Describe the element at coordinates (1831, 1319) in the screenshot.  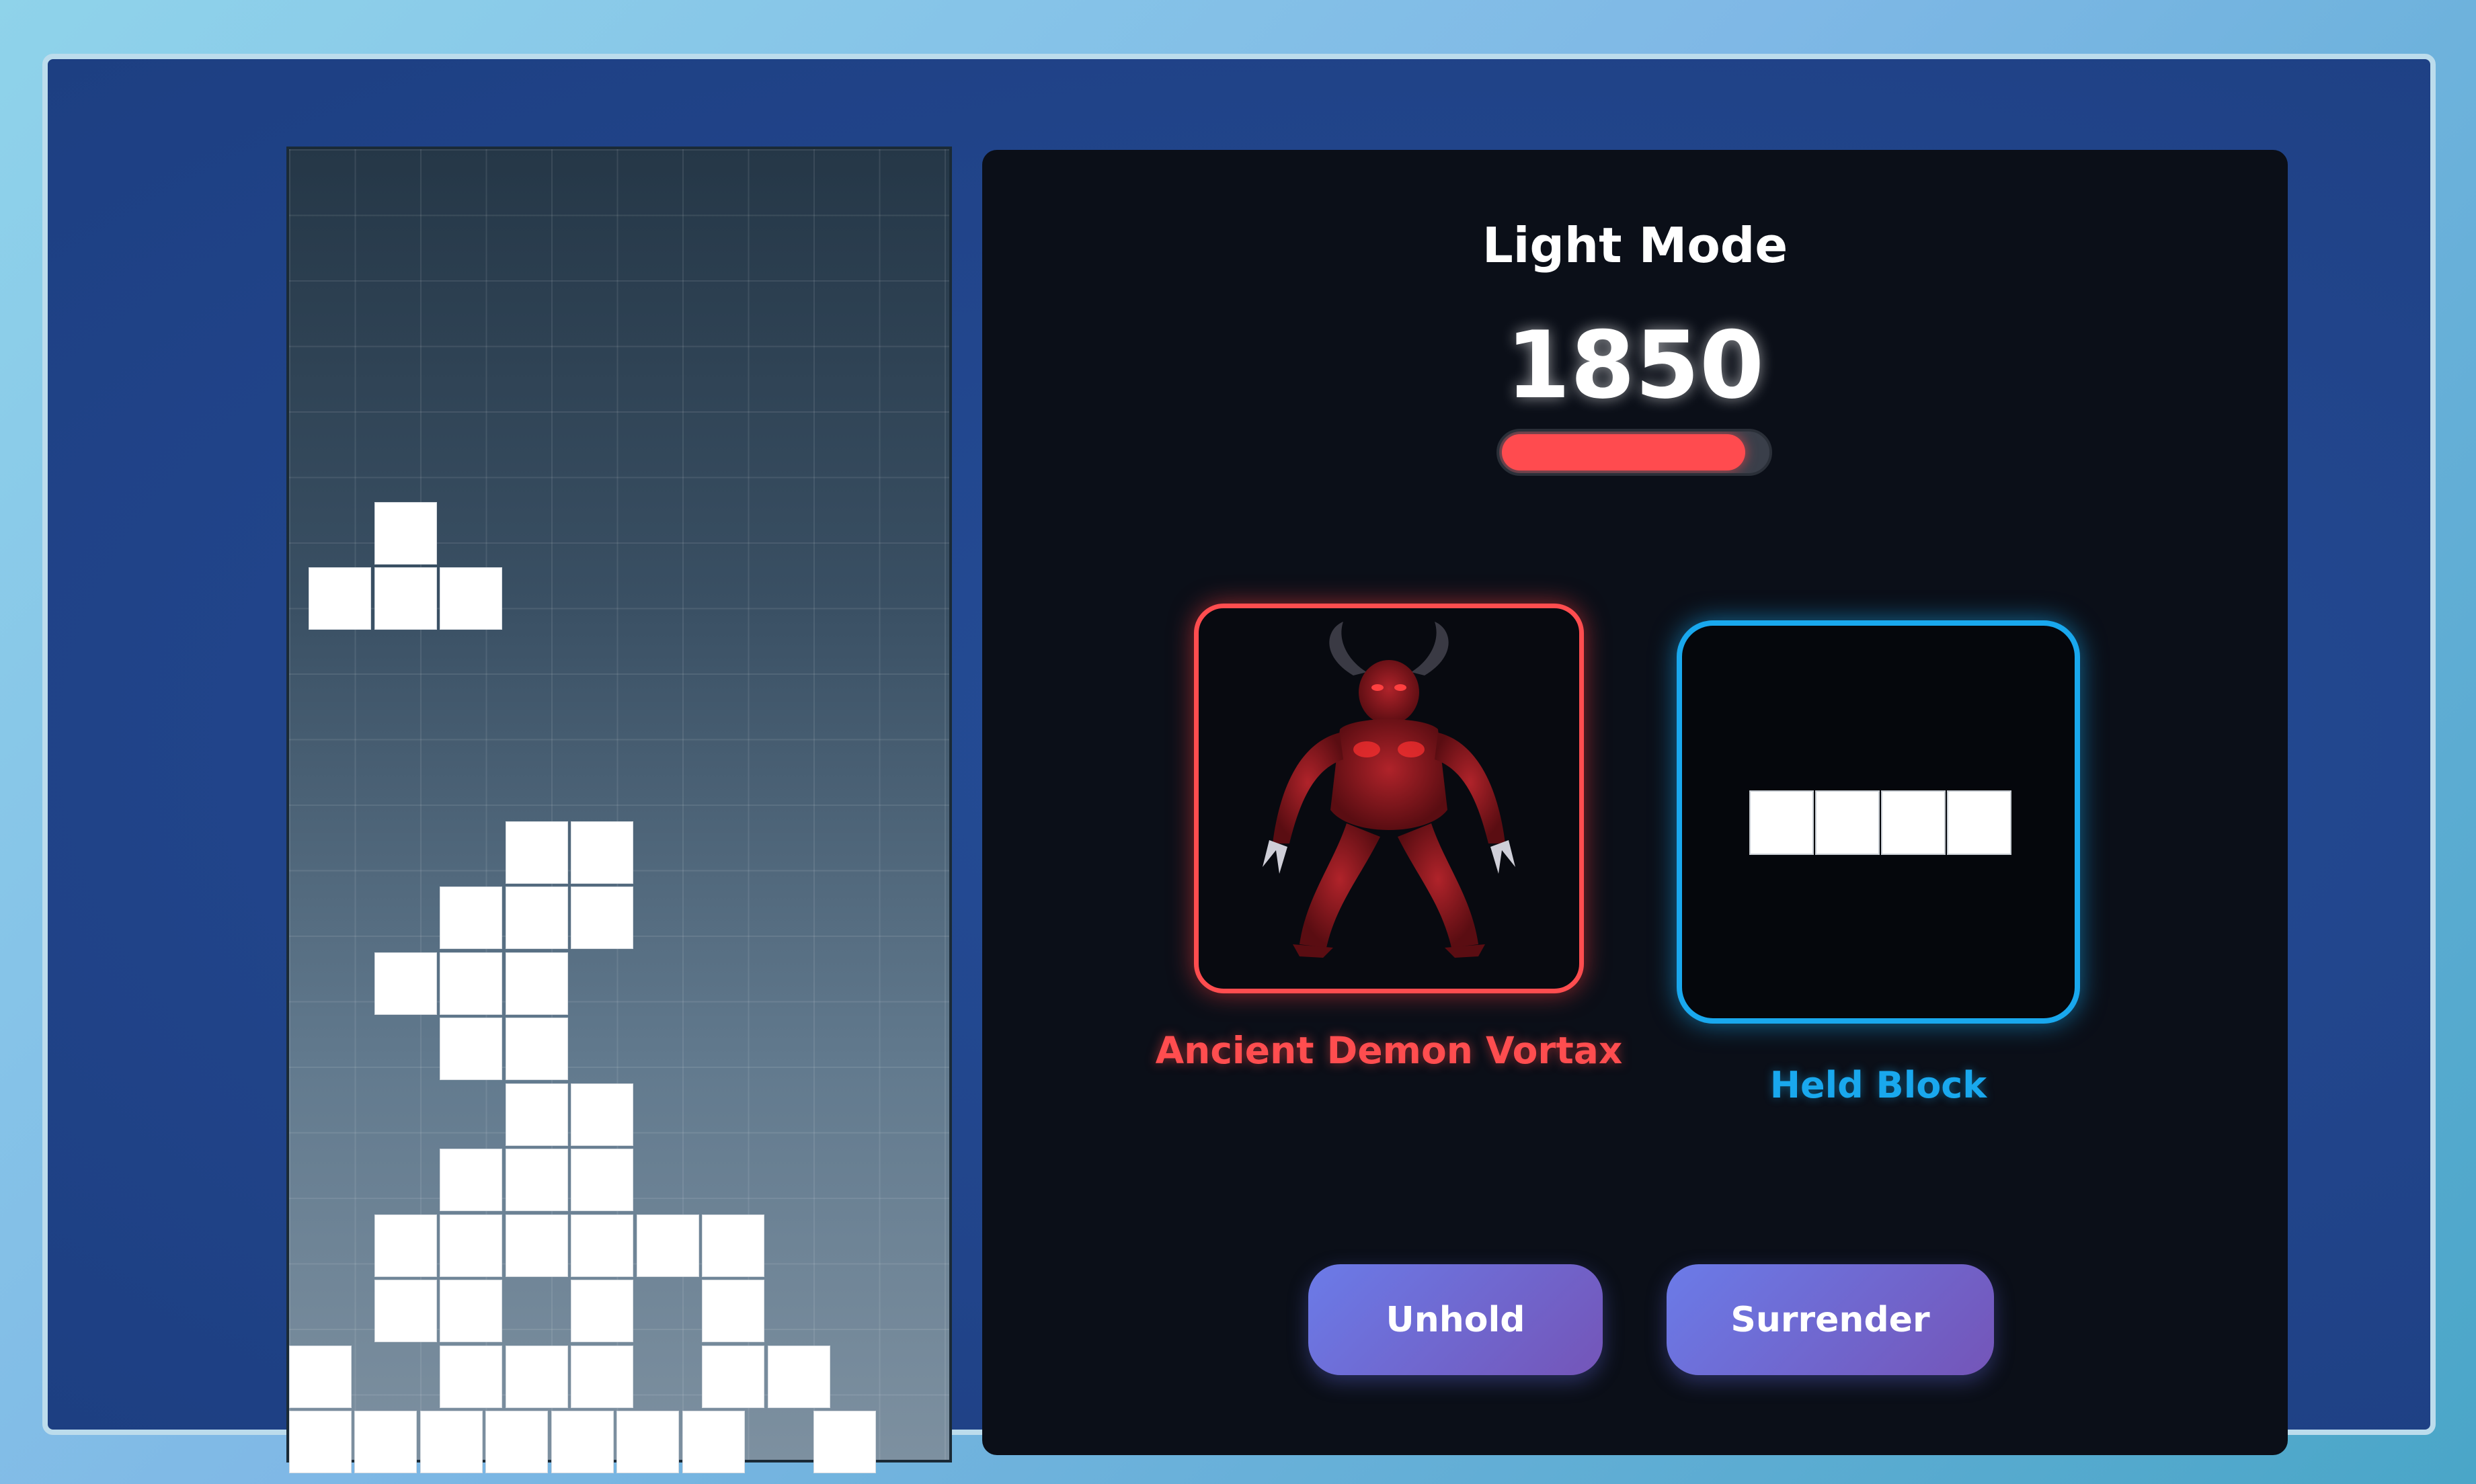
I see `surrender-button: Surrender` at that location.